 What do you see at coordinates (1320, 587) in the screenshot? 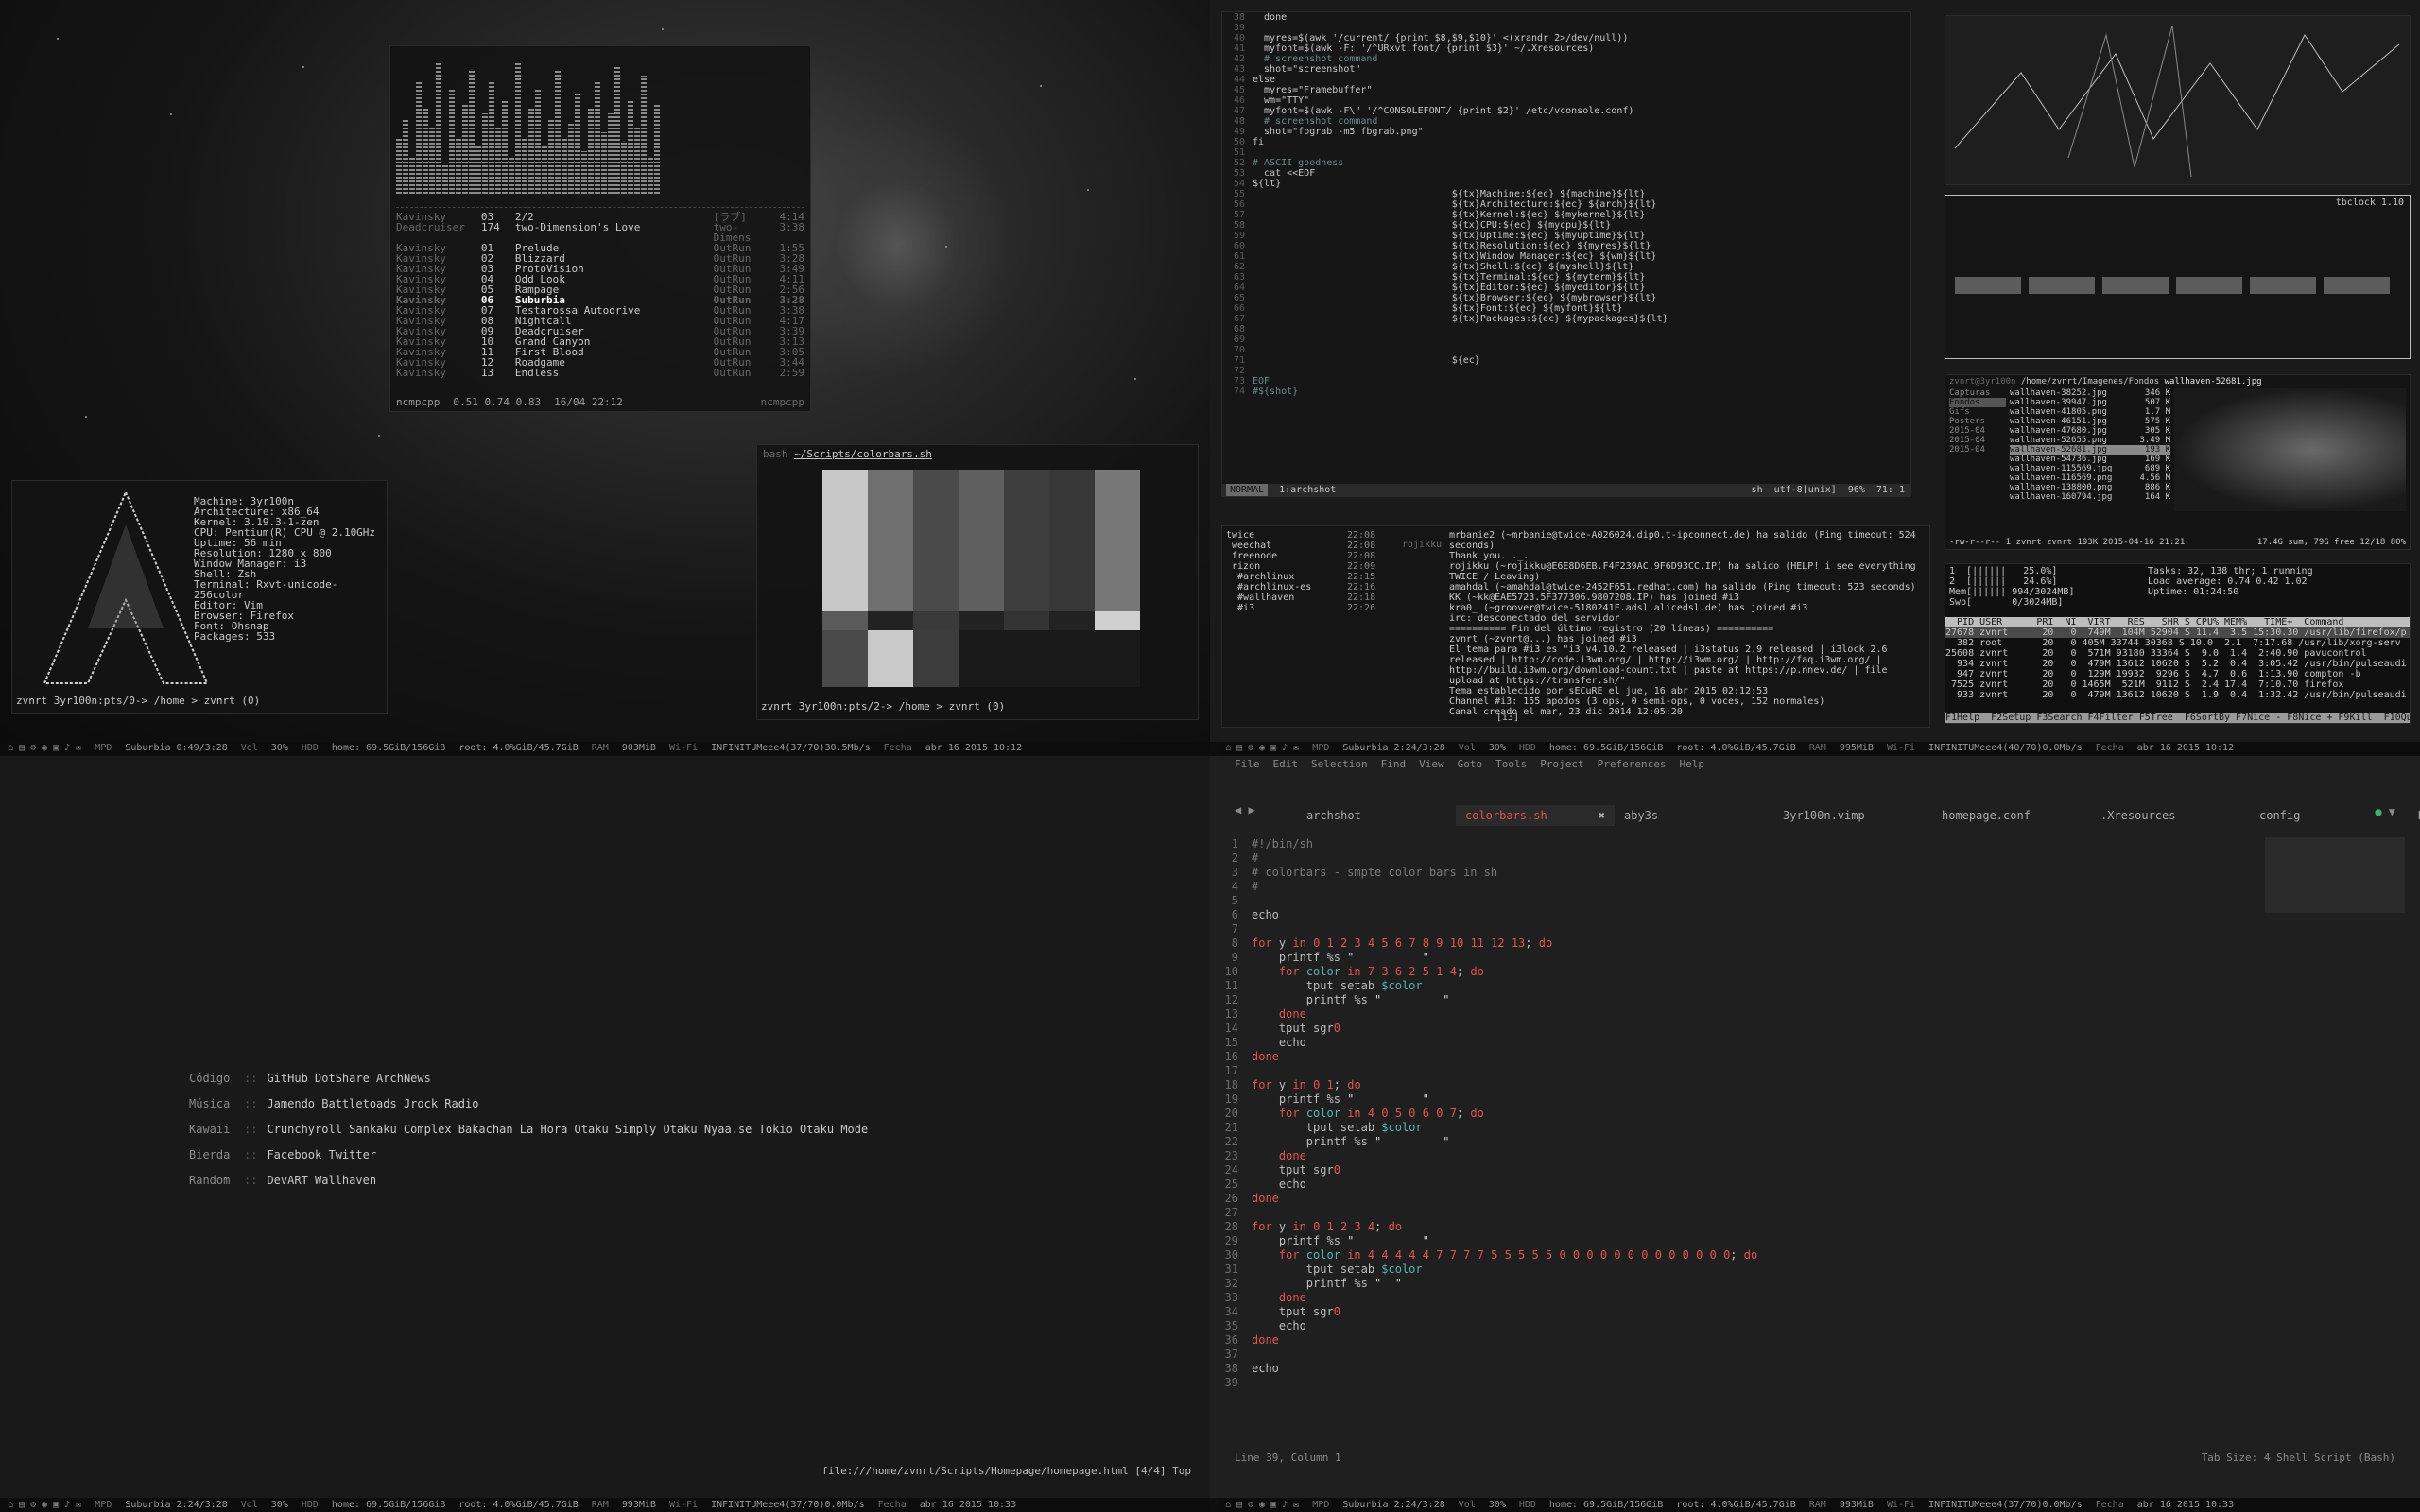
I see `buffer-item: #archlinux-es 22:16` at bounding box center [1320, 587].